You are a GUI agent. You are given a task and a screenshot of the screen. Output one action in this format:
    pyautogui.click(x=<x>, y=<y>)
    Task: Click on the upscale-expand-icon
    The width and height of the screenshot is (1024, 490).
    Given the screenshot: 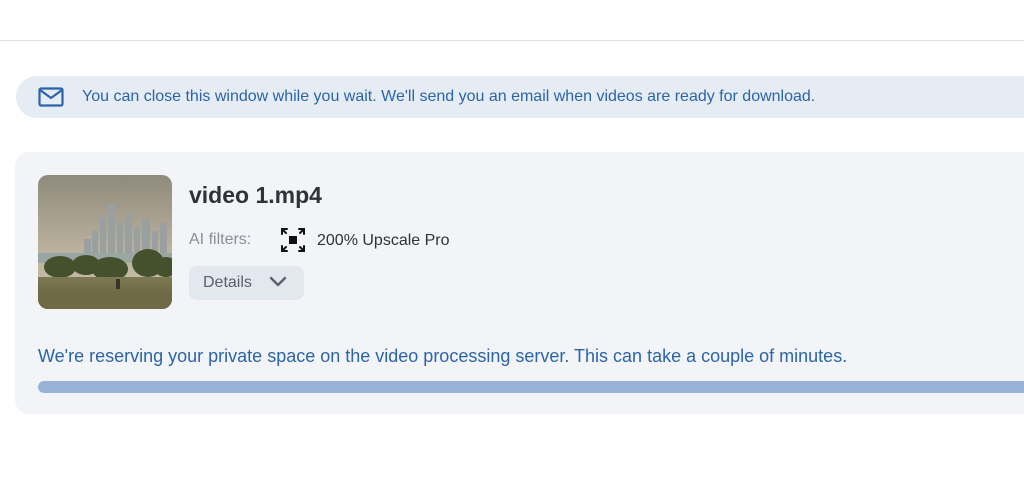 What is the action you would take?
    pyautogui.click(x=293, y=240)
    